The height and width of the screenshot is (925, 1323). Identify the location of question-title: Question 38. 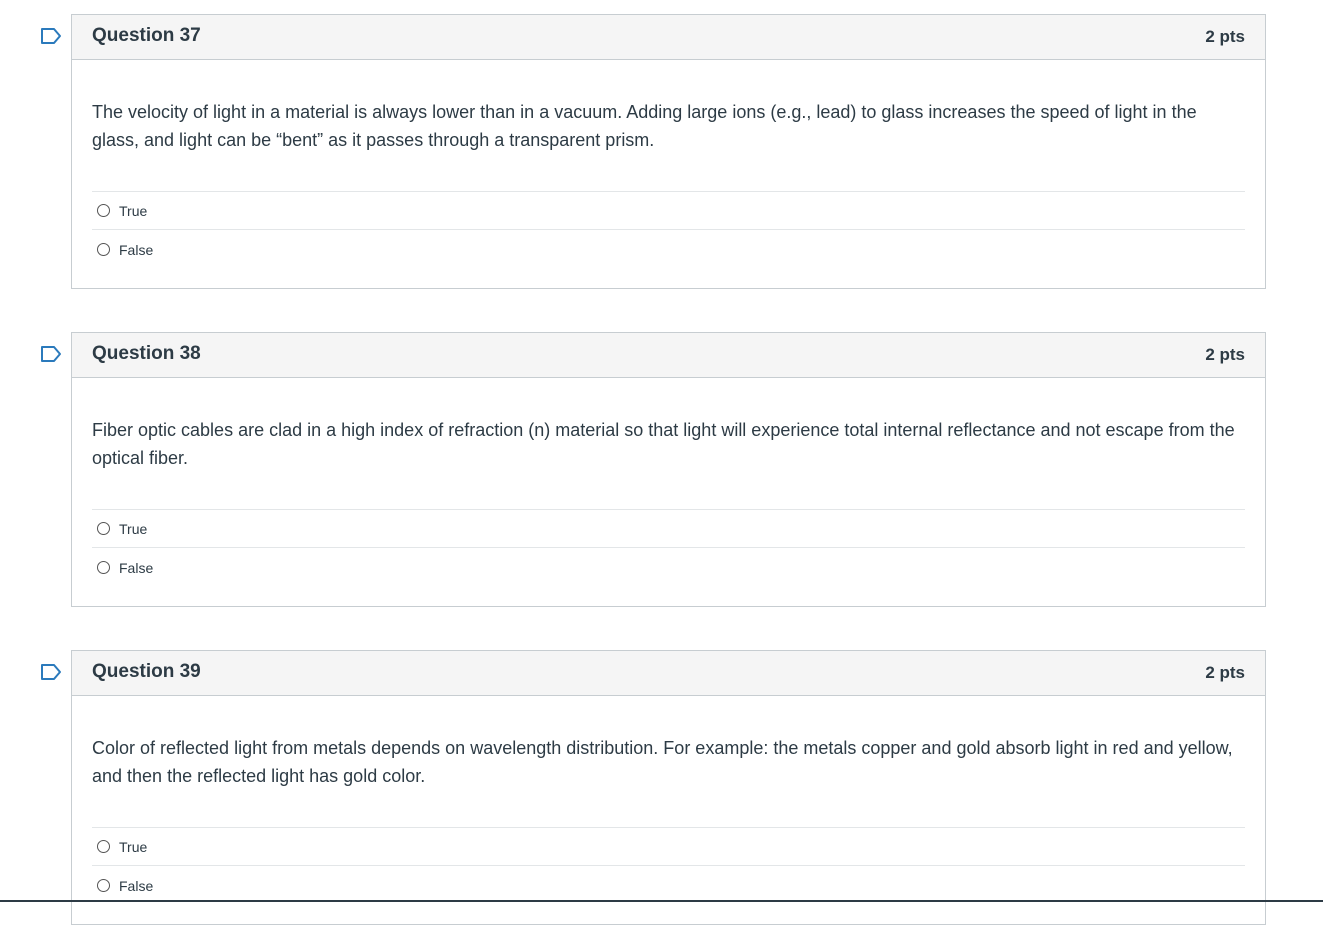
(146, 353).